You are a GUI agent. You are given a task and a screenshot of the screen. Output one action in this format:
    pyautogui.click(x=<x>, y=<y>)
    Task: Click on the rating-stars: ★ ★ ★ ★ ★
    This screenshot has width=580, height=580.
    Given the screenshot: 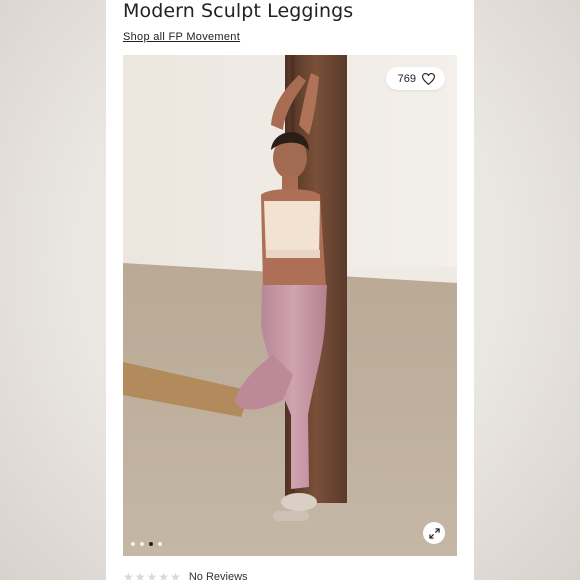 What is the action you would take?
    pyautogui.click(x=152, y=575)
    